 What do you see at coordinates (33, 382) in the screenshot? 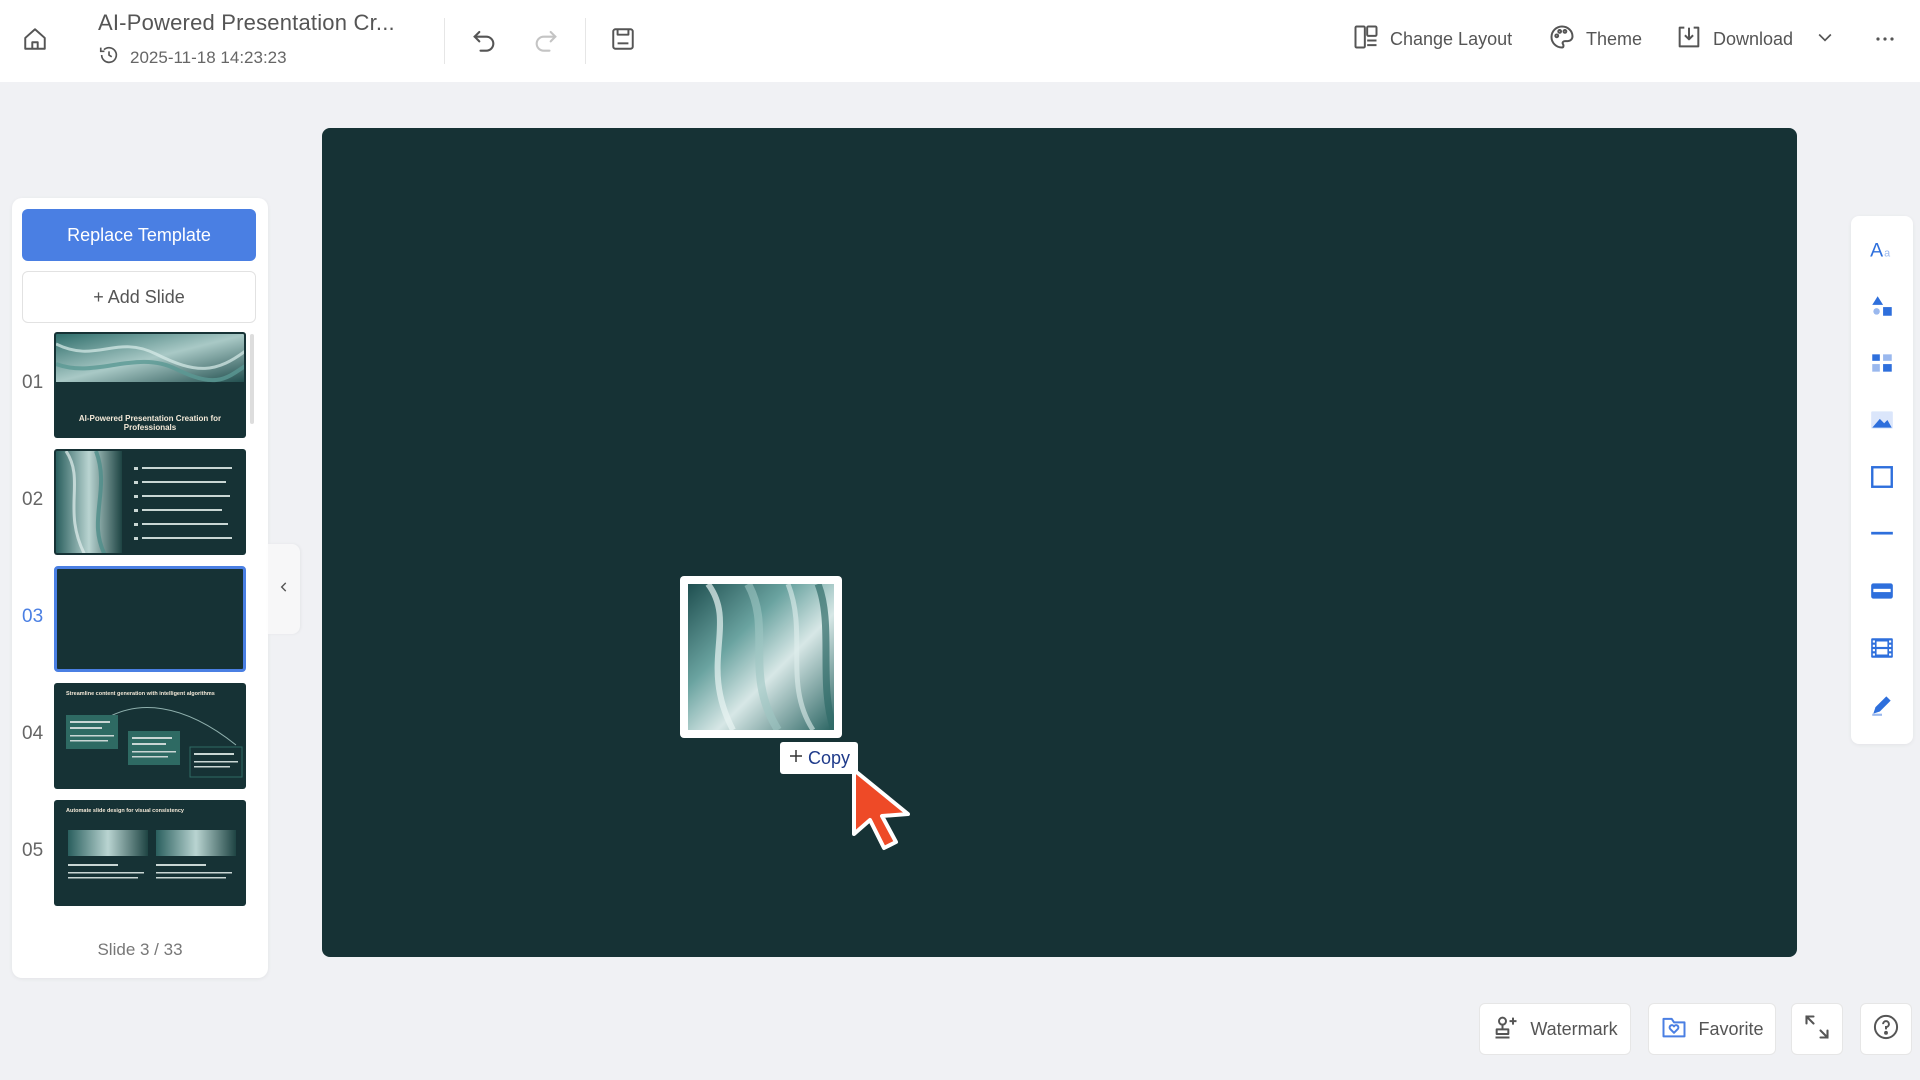
I see `slide-number: 01` at bounding box center [33, 382].